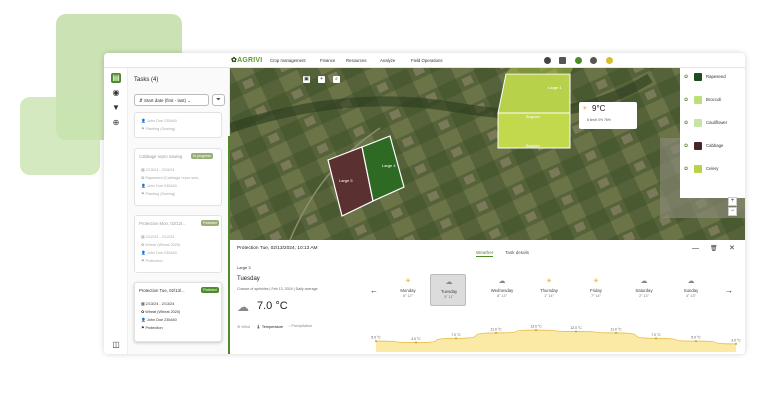 The image size is (768, 406). Describe the element at coordinates (714, 146) in the screenshot. I see `legend-item-cabbage: ✿ Cabbage` at that location.